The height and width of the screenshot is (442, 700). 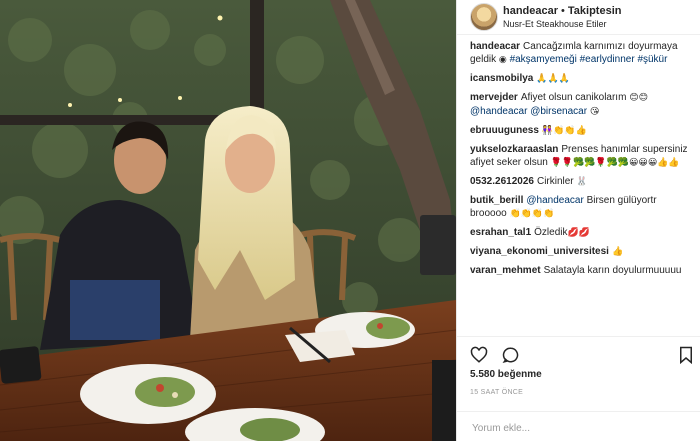 I want to click on comment-emoji: 🐰, so click(x=582, y=182).